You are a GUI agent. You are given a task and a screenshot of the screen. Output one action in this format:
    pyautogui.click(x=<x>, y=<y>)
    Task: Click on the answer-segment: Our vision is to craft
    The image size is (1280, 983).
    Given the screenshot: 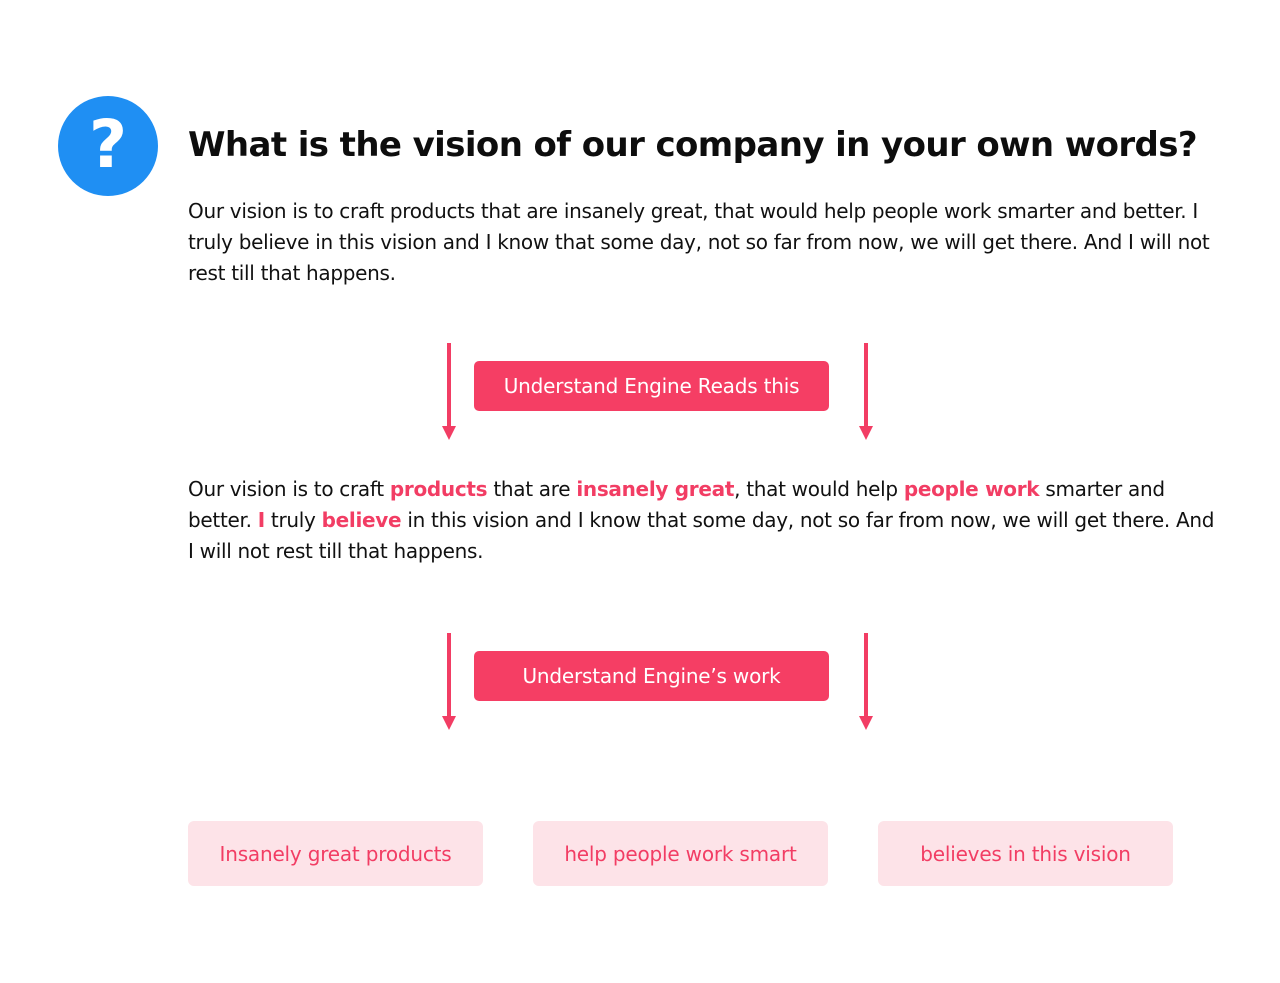 What is the action you would take?
    pyautogui.click(x=289, y=489)
    